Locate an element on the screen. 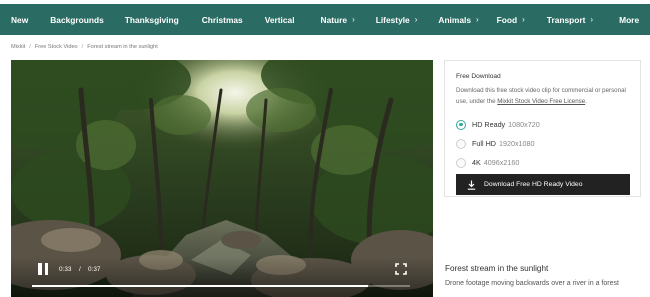 The width and height of the screenshot is (650, 297). nav-item-more: More is located at coordinates (629, 20).